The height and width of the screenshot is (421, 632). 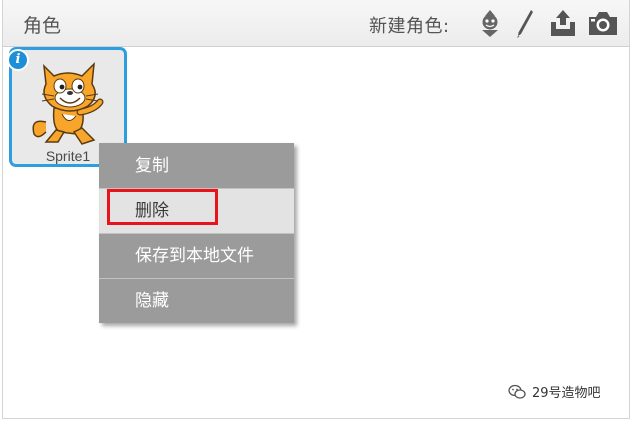 I want to click on upload-icon, so click(x=563, y=23).